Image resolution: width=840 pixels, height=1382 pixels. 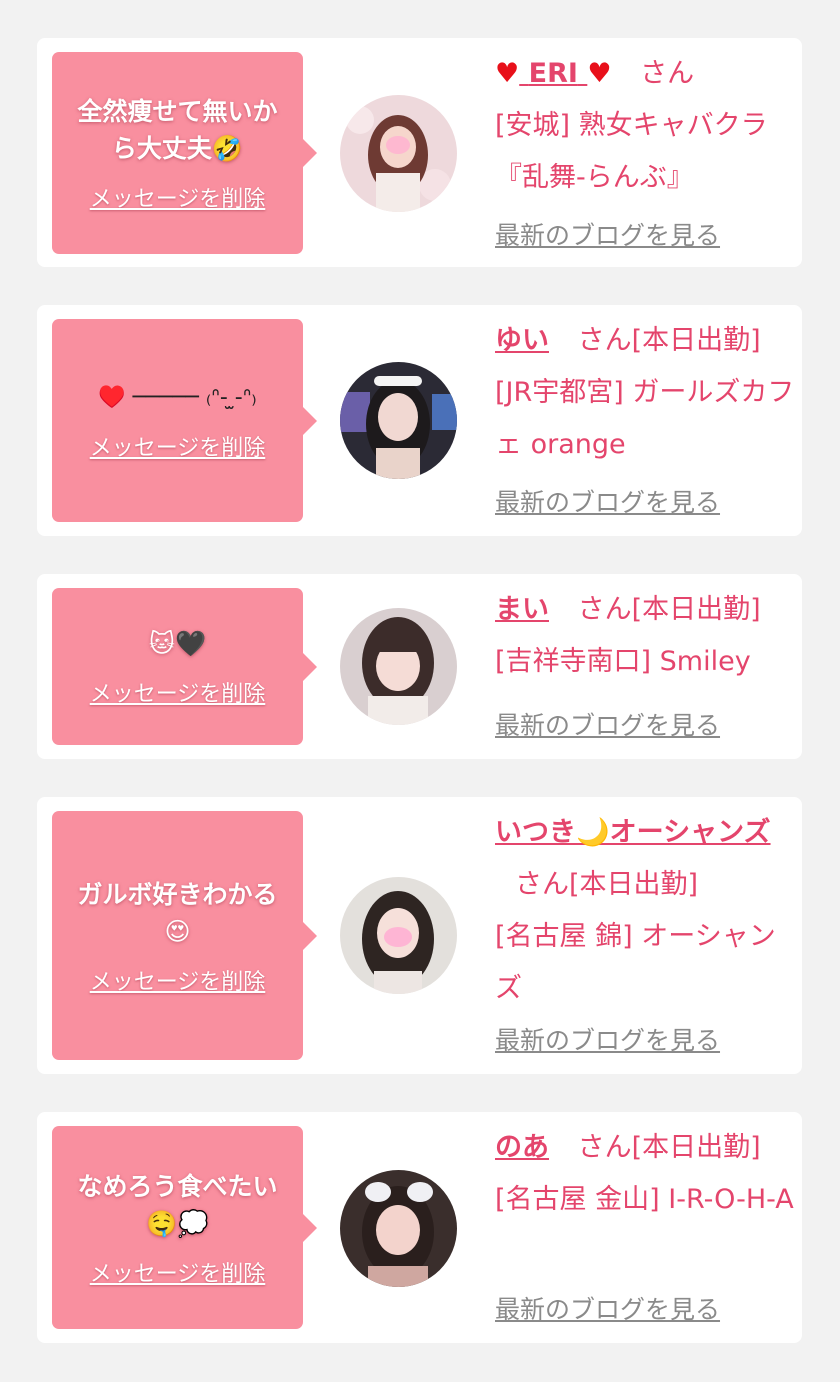 I want to click on cast-name-link: のあ, so click(x=522, y=1147).